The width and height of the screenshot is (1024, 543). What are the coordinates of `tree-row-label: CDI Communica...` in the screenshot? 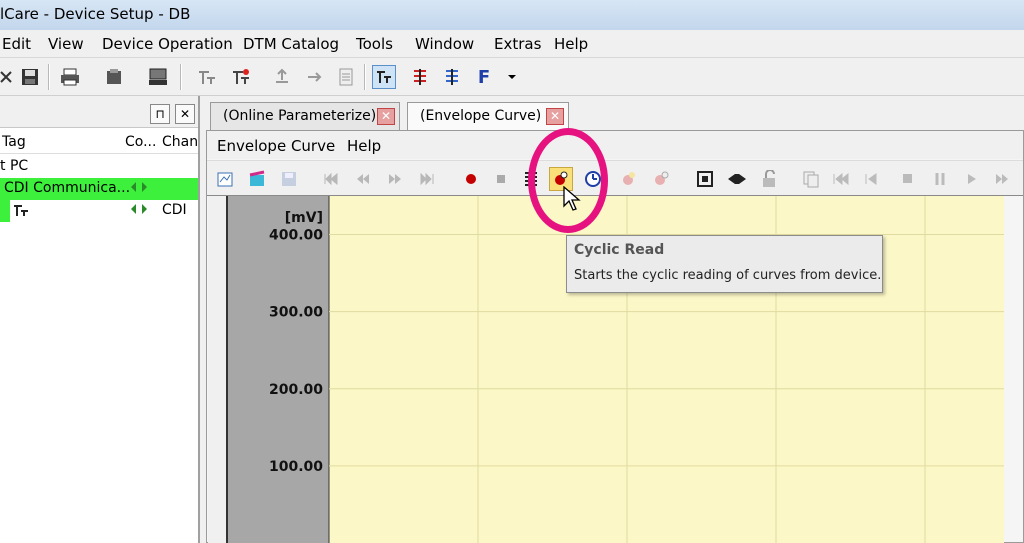 It's located at (67, 188).